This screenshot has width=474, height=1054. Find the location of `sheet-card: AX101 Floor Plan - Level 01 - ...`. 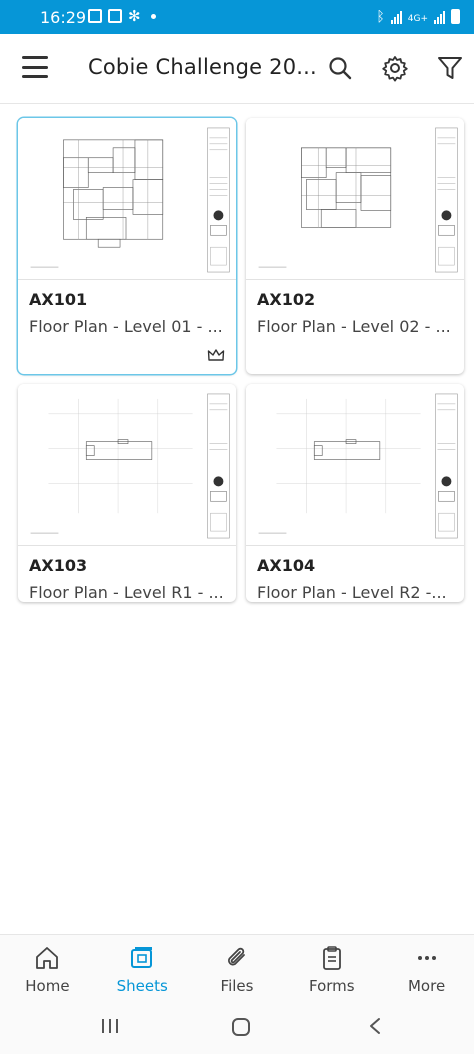

sheet-card: AX101 Floor Plan - Level 01 - ... is located at coordinates (127, 246).